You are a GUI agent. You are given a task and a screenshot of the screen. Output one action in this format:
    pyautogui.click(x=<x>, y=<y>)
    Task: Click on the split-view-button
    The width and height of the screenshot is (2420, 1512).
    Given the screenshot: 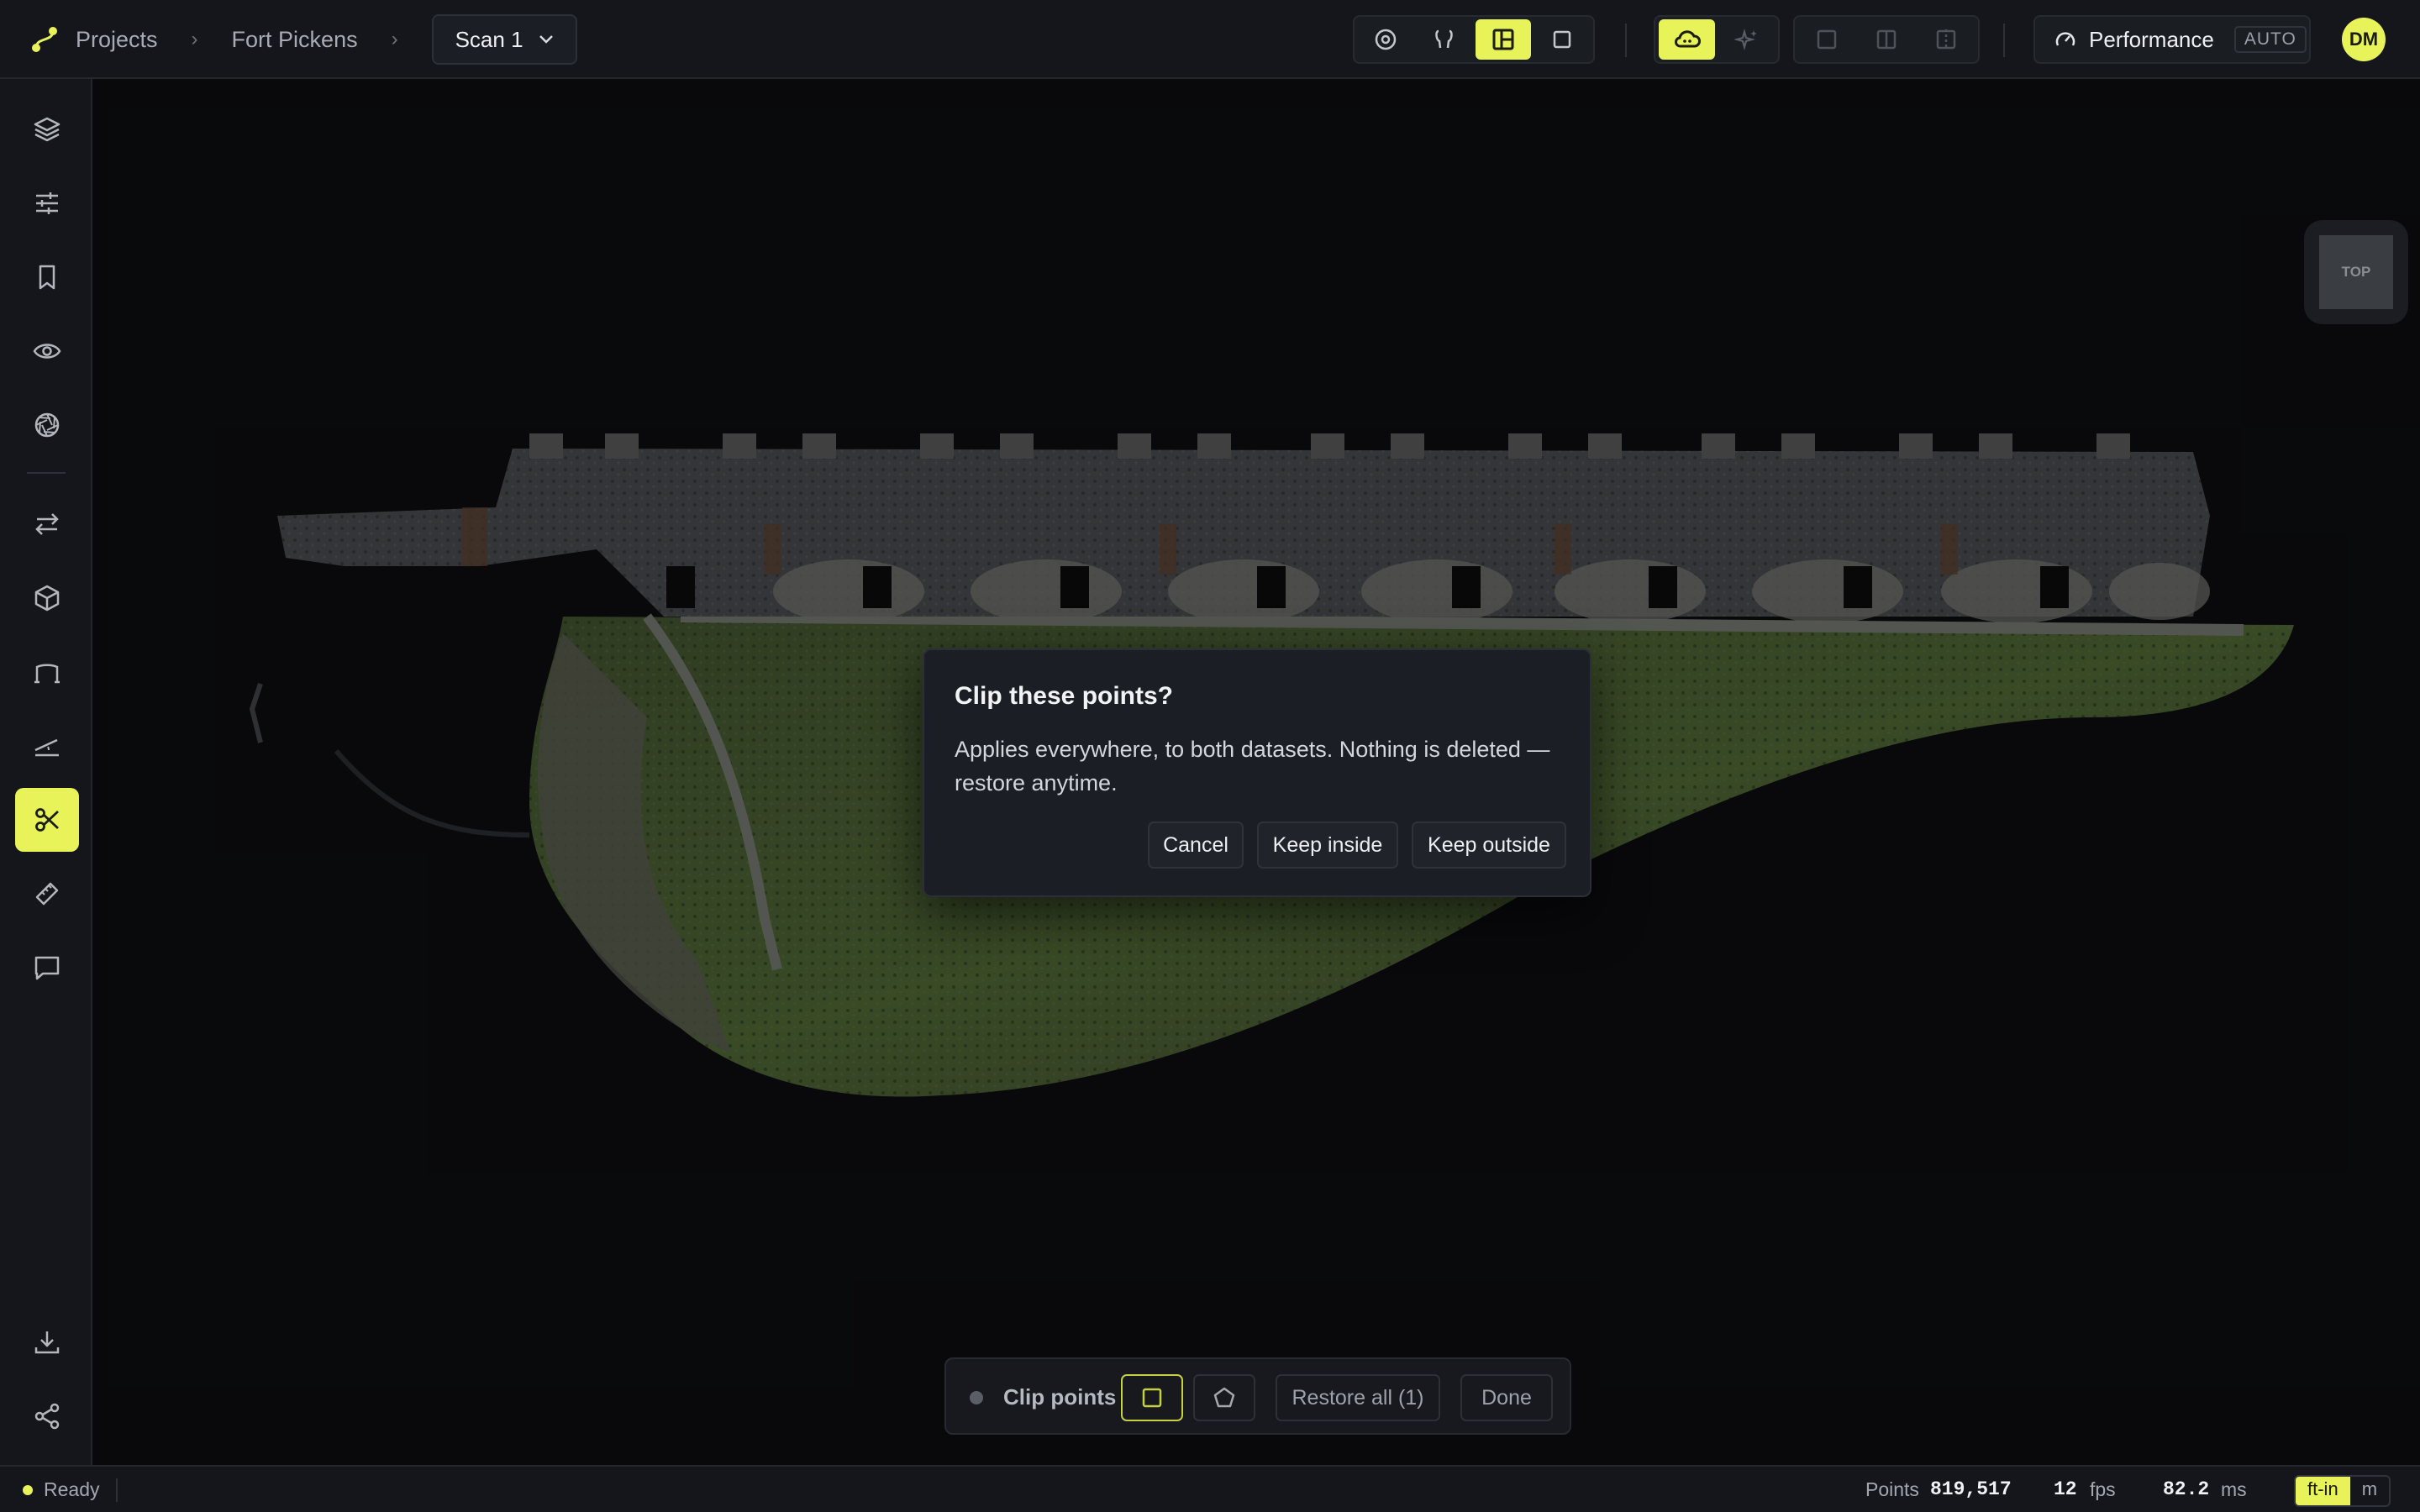 What is the action you would take?
    pyautogui.click(x=1886, y=39)
    